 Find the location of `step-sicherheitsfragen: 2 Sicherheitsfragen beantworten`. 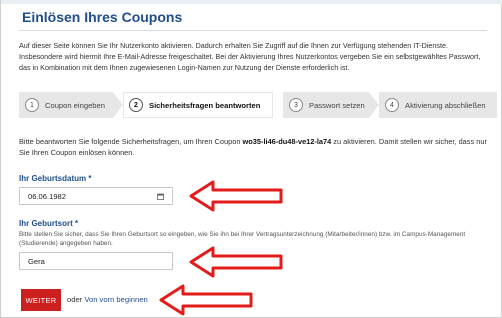

step-sicherheitsfragen: 2 Sicherheitsfragen beantworten is located at coordinates (203, 105).